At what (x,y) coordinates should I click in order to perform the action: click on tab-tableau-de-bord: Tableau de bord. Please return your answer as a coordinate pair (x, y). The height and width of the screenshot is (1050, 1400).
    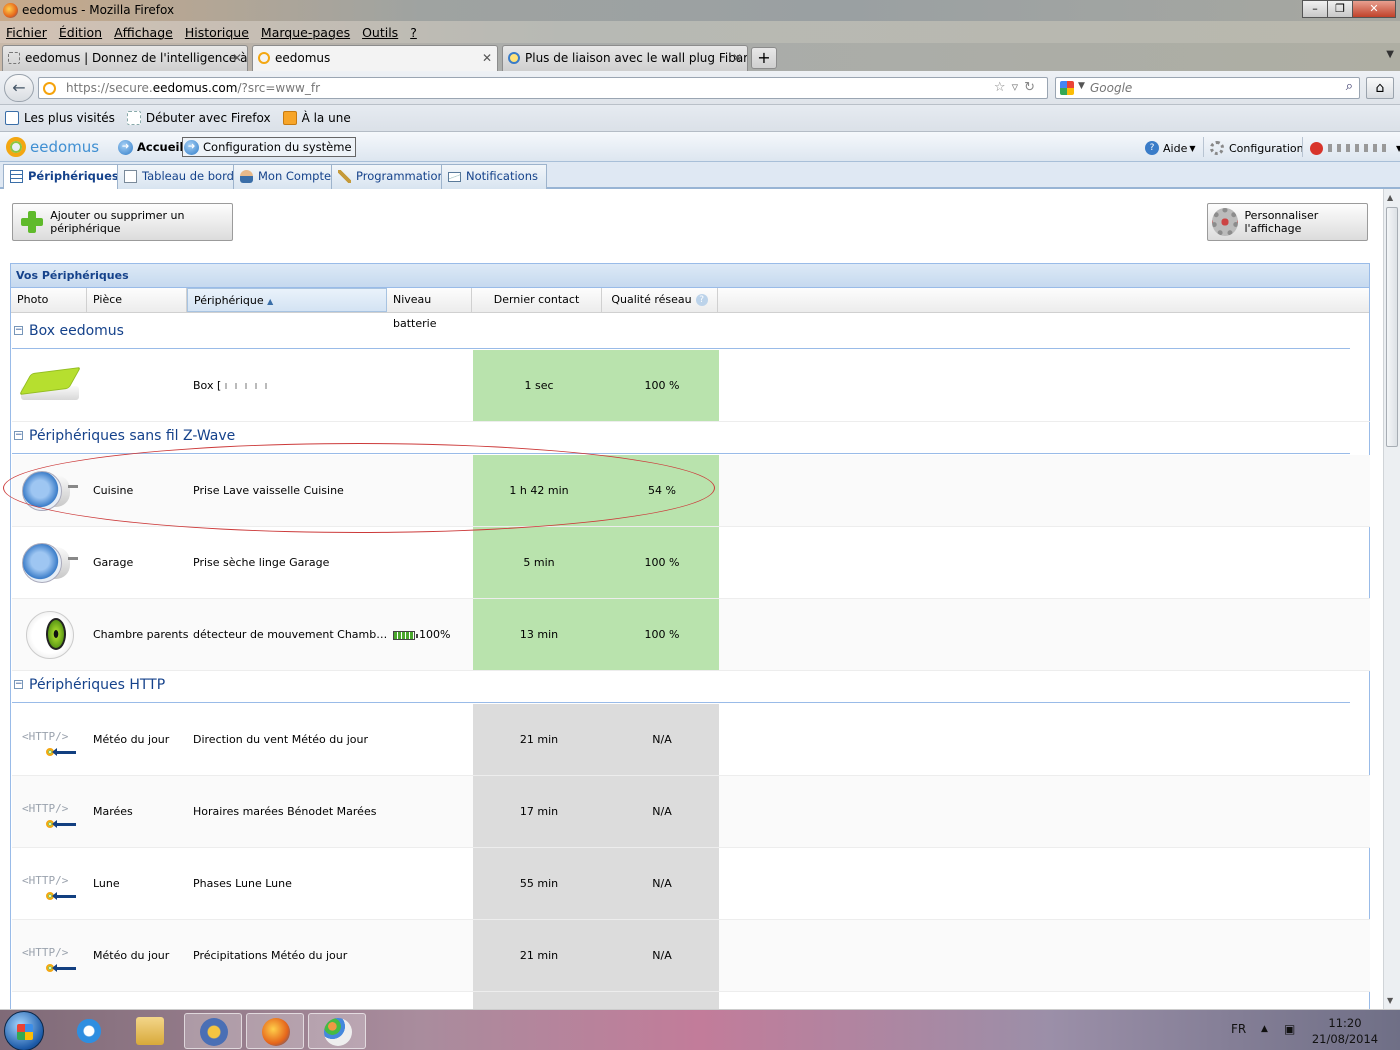
    Looking at the image, I should click on (180, 176).